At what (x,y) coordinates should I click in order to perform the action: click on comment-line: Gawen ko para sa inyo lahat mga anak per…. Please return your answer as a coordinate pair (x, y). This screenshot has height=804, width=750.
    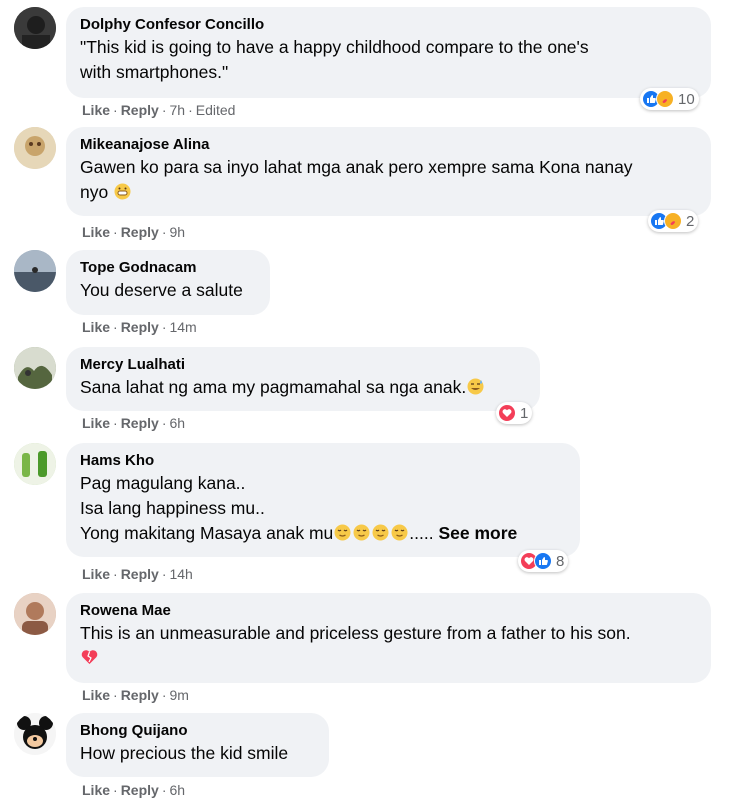
    Looking at the image, I should click on (356, 167).